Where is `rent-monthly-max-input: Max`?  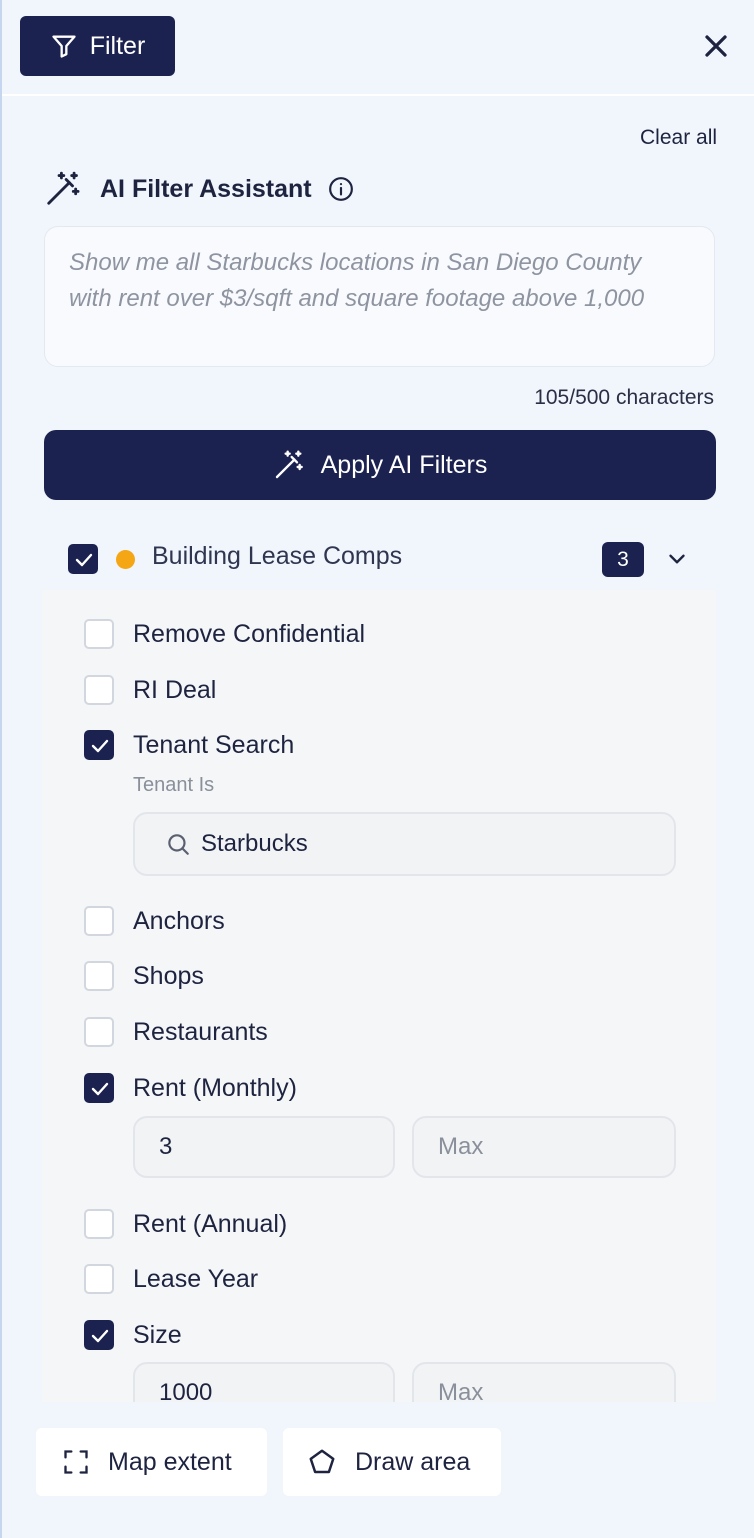 rent-monthly-max-input: Max is located at coordinates (544, 1147).